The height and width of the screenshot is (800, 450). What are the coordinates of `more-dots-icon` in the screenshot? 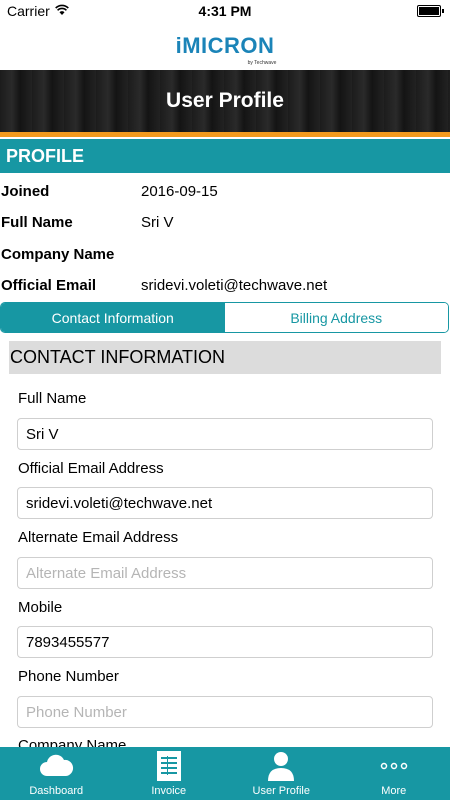 It's located at (393, 766).